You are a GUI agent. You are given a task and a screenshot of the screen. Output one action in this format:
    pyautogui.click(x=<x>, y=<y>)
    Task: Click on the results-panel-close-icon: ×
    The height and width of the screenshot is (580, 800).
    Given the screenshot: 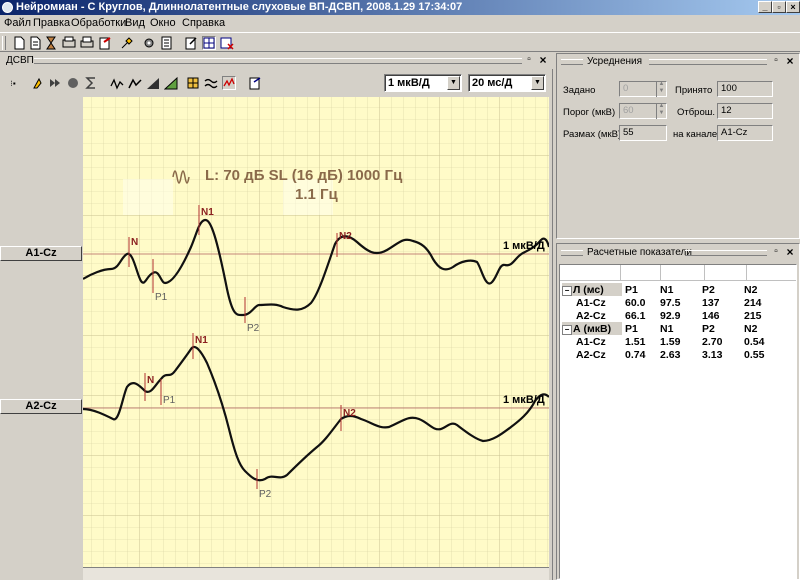 What is the action you would take?
    pyautogui.click(x=790, y=252)
    